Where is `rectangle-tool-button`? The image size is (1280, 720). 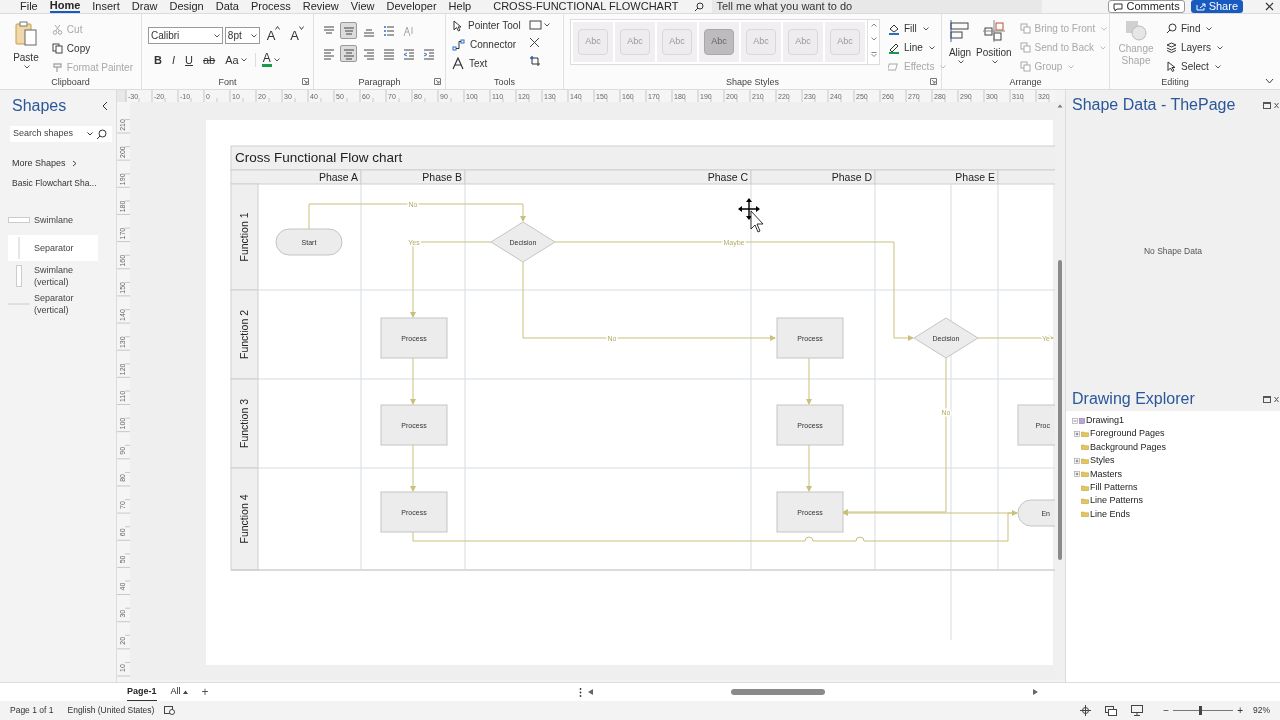 rectangle-tool-button is located at coordinates (539, 25).